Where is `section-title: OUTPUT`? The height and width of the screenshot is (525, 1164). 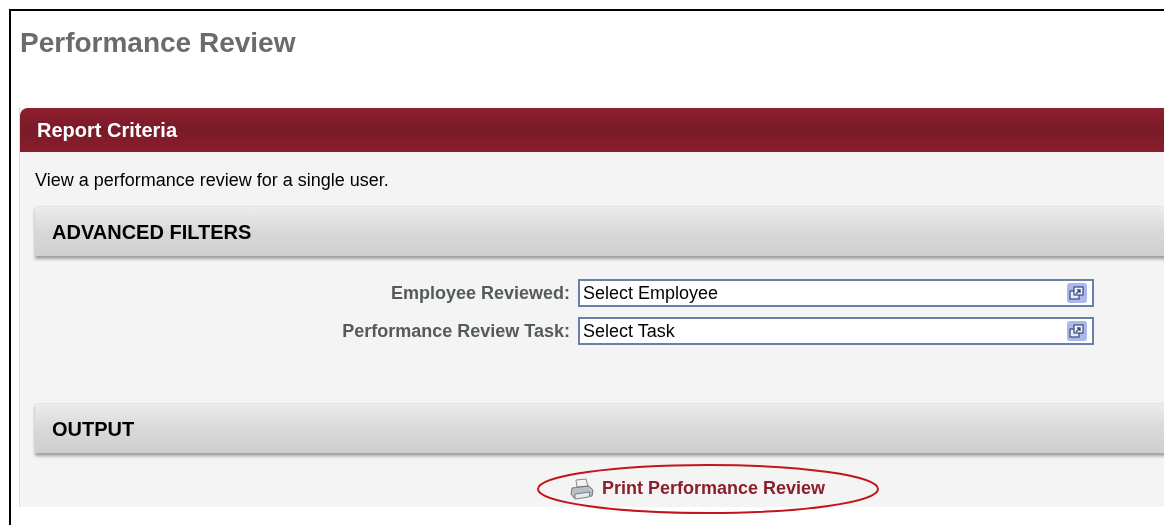
section-title: OUTPUT is located at coordinates (93, 429).